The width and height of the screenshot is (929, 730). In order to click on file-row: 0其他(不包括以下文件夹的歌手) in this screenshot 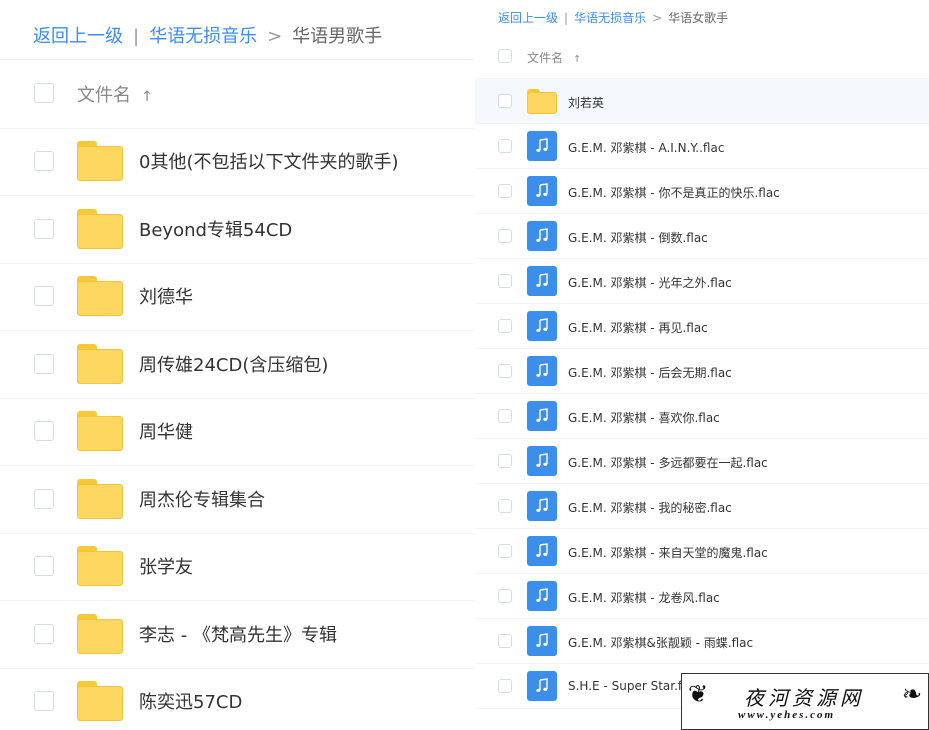, I will do `click(237, 162)`.